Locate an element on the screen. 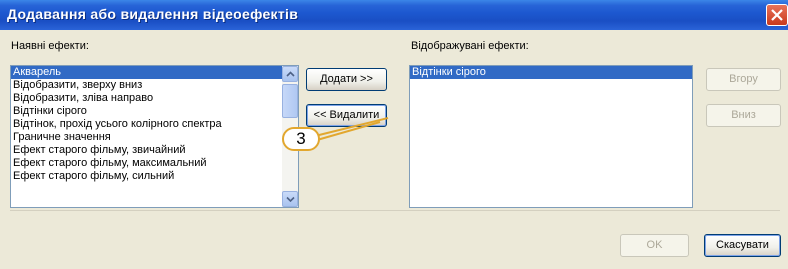 This screenshot has width=788, height=269. scroll-down-button is located at coordinates (290, 199).